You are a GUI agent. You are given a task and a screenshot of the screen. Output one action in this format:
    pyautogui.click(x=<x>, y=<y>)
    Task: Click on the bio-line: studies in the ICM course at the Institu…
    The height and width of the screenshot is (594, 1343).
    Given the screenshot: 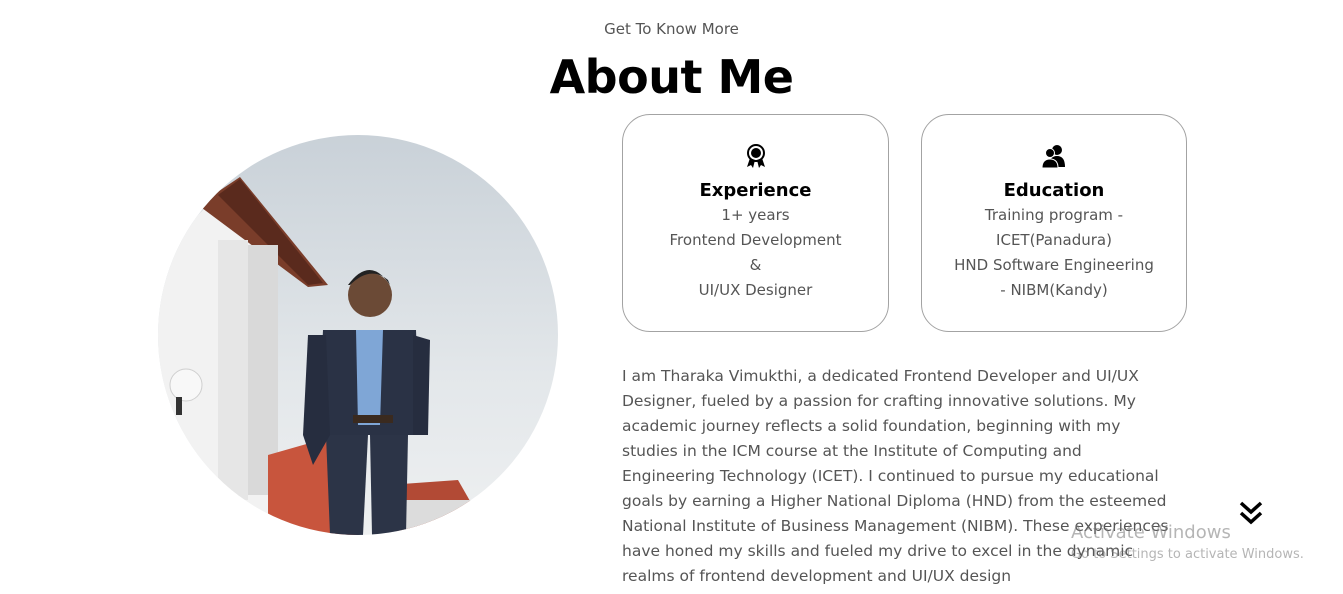 What is the action you would take?
    pyautogui.click(x=852, y=451)
    